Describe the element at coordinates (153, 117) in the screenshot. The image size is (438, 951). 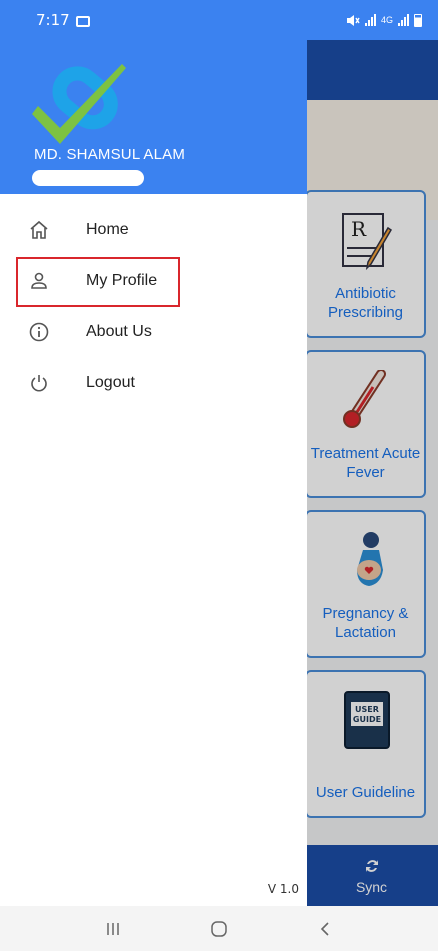
I see `drawer-header: MD. SHAMSUL ALAM 01723550000` at that location.